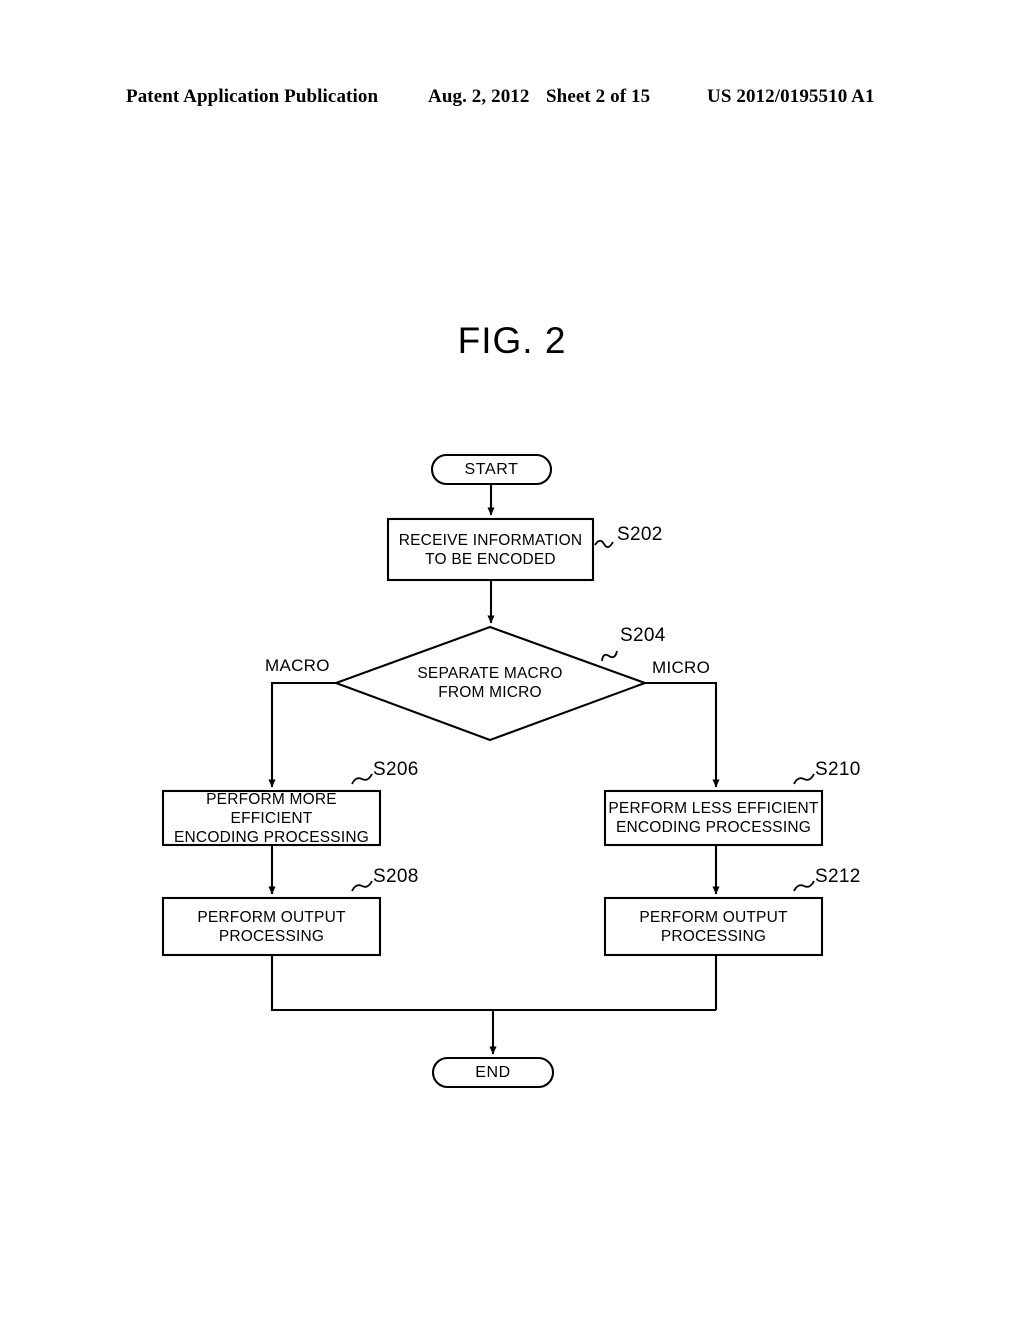 The image size is (1024, 1320). I want to click on end-terminal-label: END, so click(493, 1072).